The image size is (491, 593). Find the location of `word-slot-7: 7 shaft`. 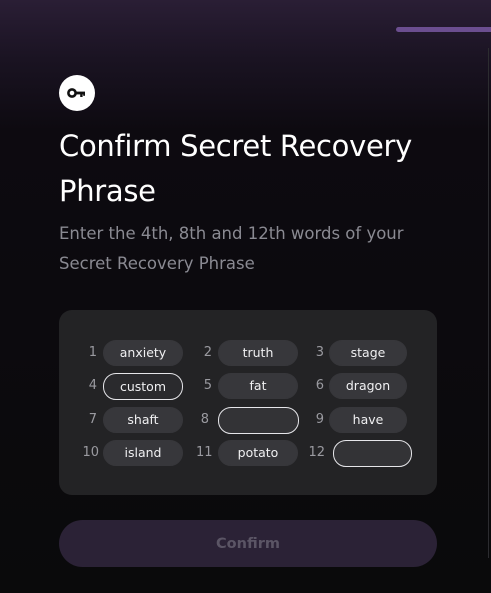

word-slot-7: 7 shaft is located at coordinates (136, 420).